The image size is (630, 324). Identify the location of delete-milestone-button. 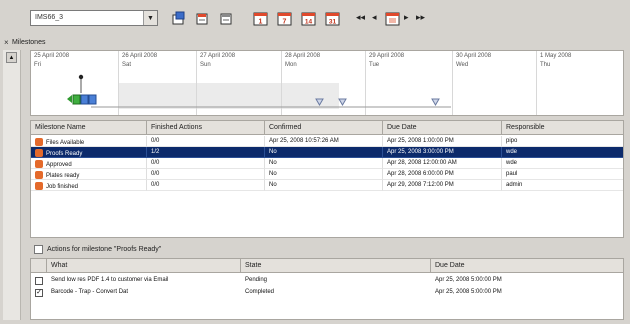
(226, 18).